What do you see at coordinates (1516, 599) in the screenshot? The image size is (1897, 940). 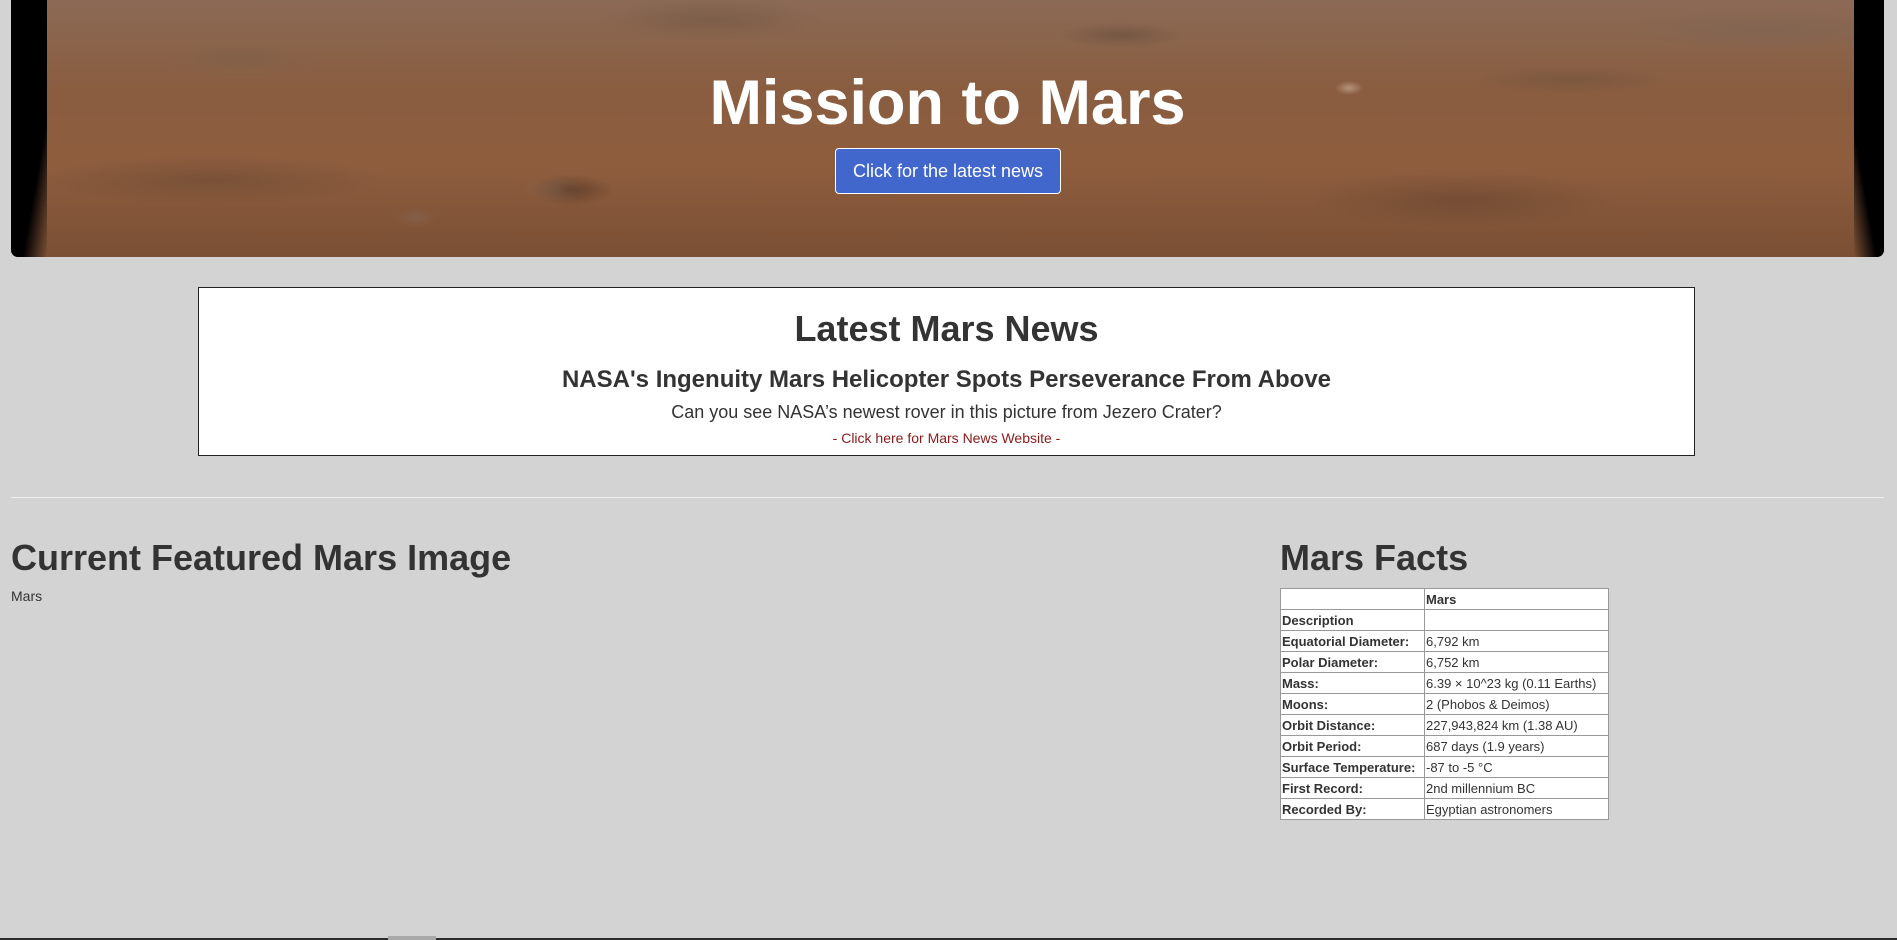 I see `table-header-cell: Mars` at bounding box center [1516, 599].